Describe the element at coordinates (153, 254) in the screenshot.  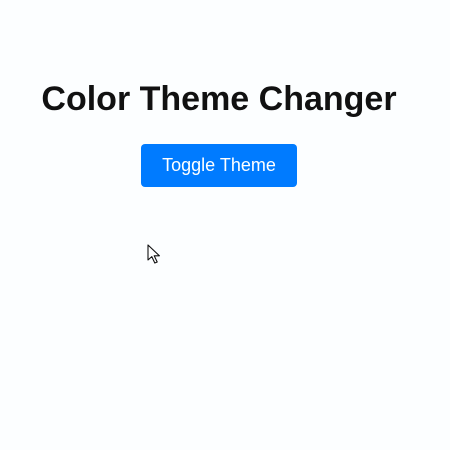
I see `mouse-pointer-icon` at that location.